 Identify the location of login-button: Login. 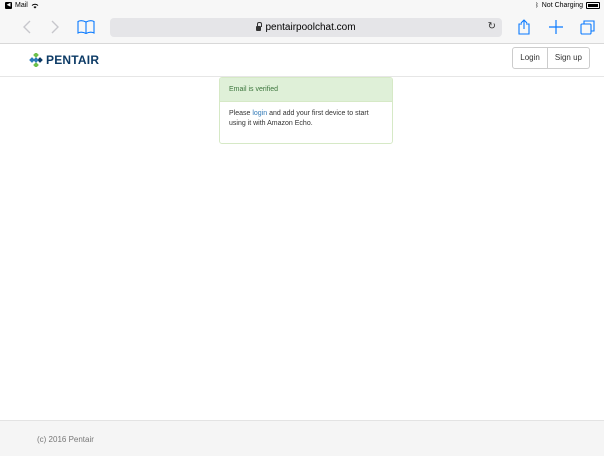
(530, 58).